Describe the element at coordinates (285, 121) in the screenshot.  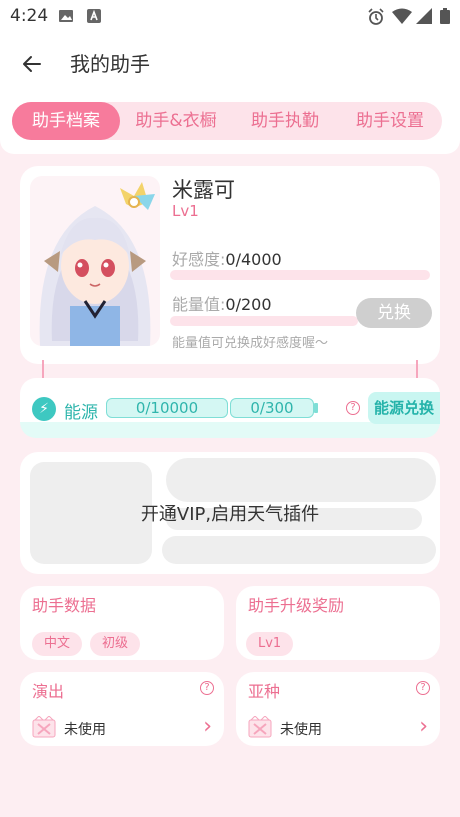
I see `tab-duty: 助手执勤` at that location.